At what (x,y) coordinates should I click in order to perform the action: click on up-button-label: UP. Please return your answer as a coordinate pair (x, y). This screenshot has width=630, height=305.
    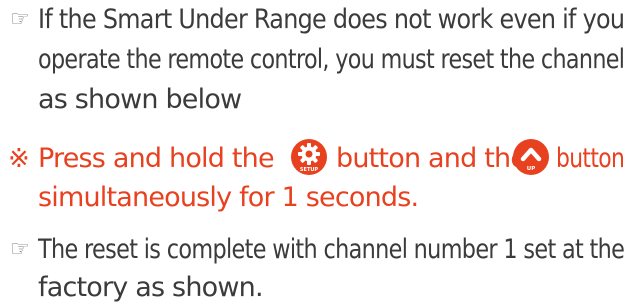
    Looking at the image, I should click on (531, 169).